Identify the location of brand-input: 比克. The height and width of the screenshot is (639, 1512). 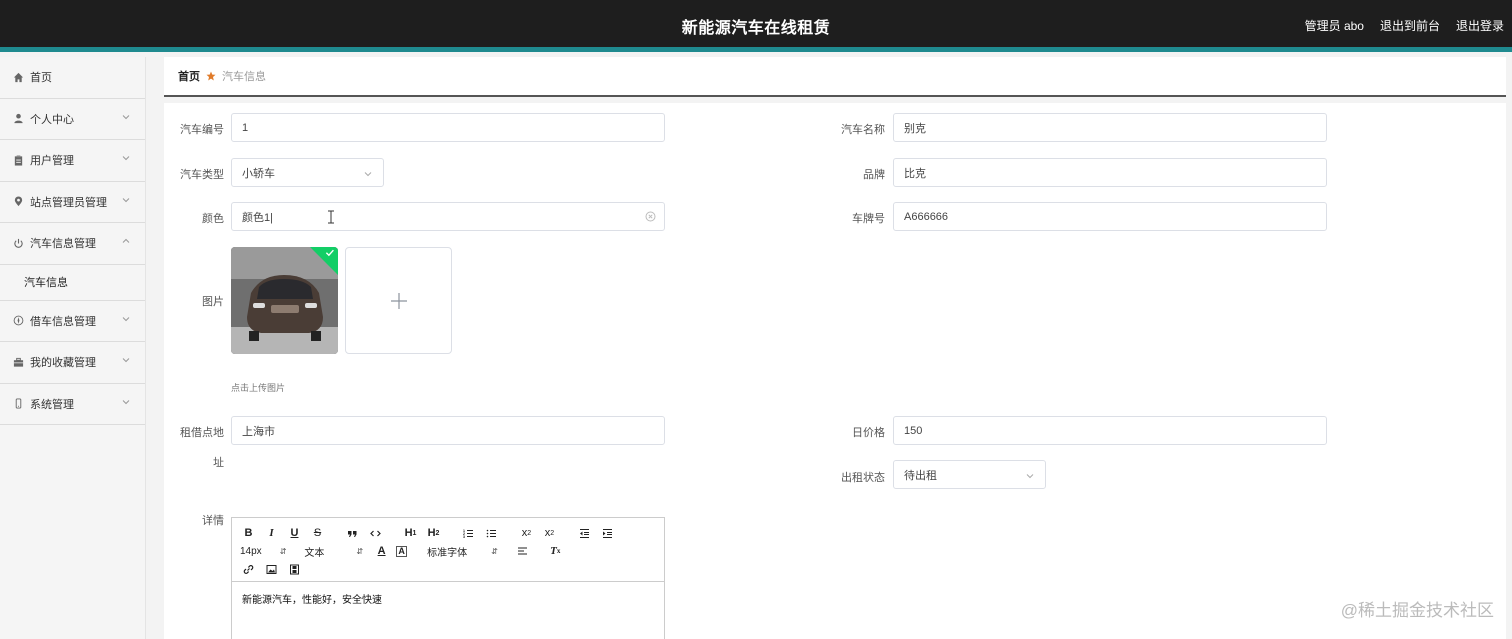
(1110, 172).